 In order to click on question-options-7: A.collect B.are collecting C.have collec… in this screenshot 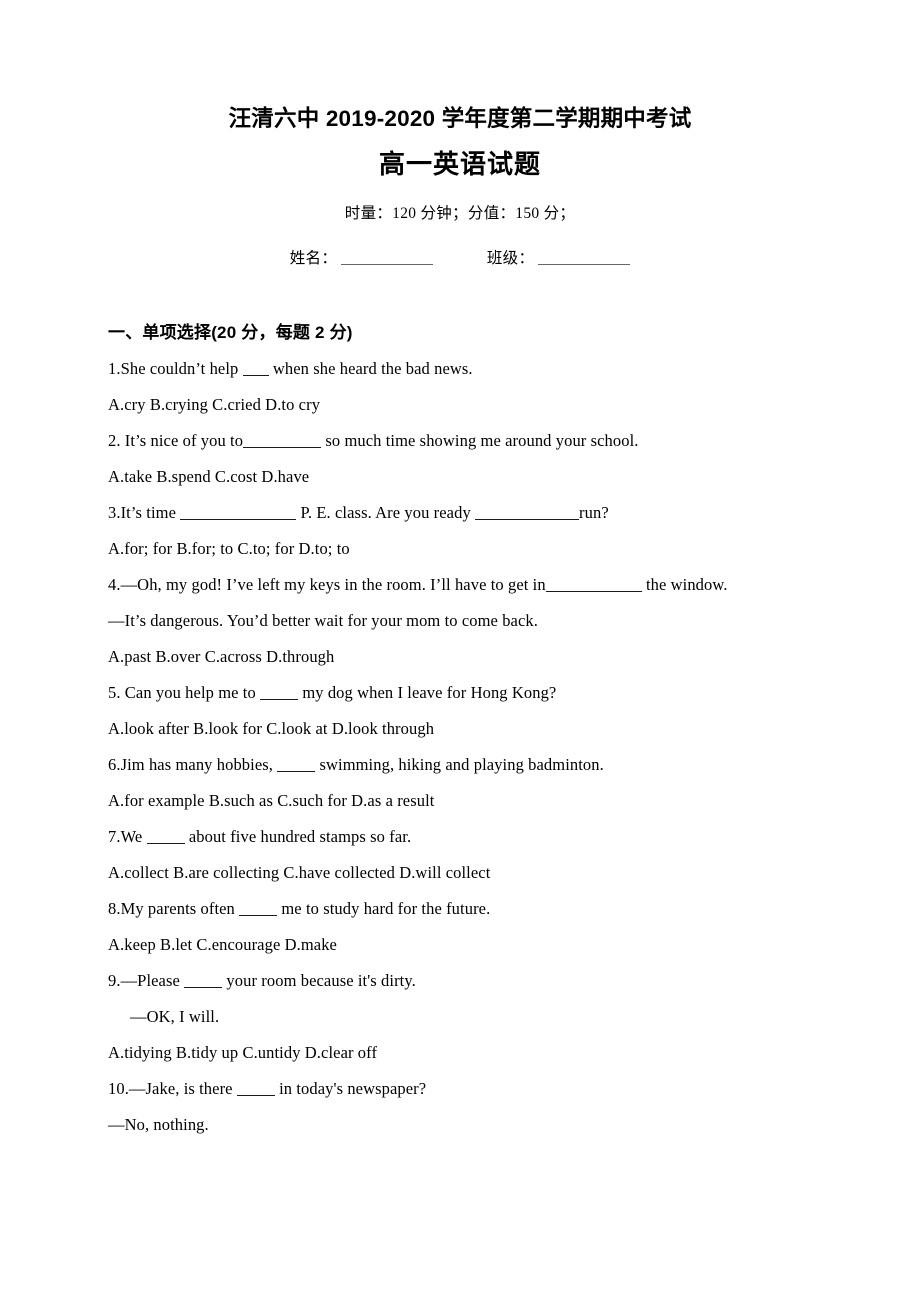, I will do `click(460, 873)`.